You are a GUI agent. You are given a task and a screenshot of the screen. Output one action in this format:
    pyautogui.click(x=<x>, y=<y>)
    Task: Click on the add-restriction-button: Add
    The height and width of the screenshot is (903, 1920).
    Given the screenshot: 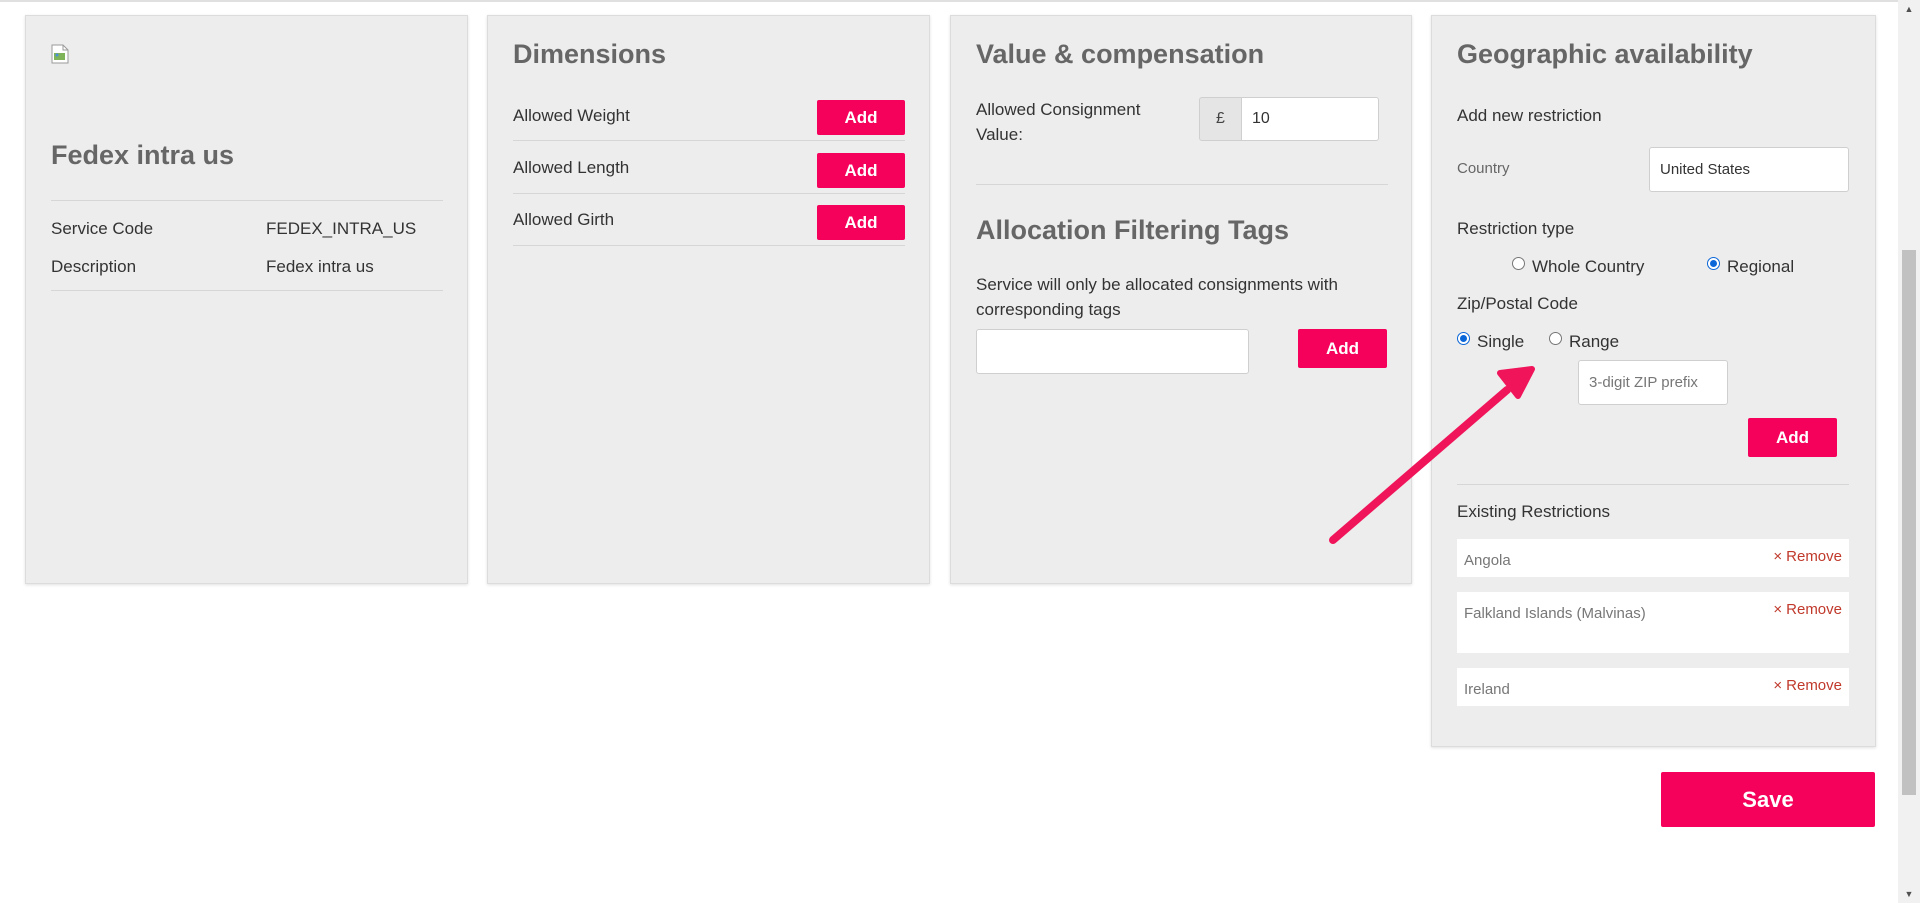 What is the action you would take?
    pyautogui.click(x=1792, y=437)
    